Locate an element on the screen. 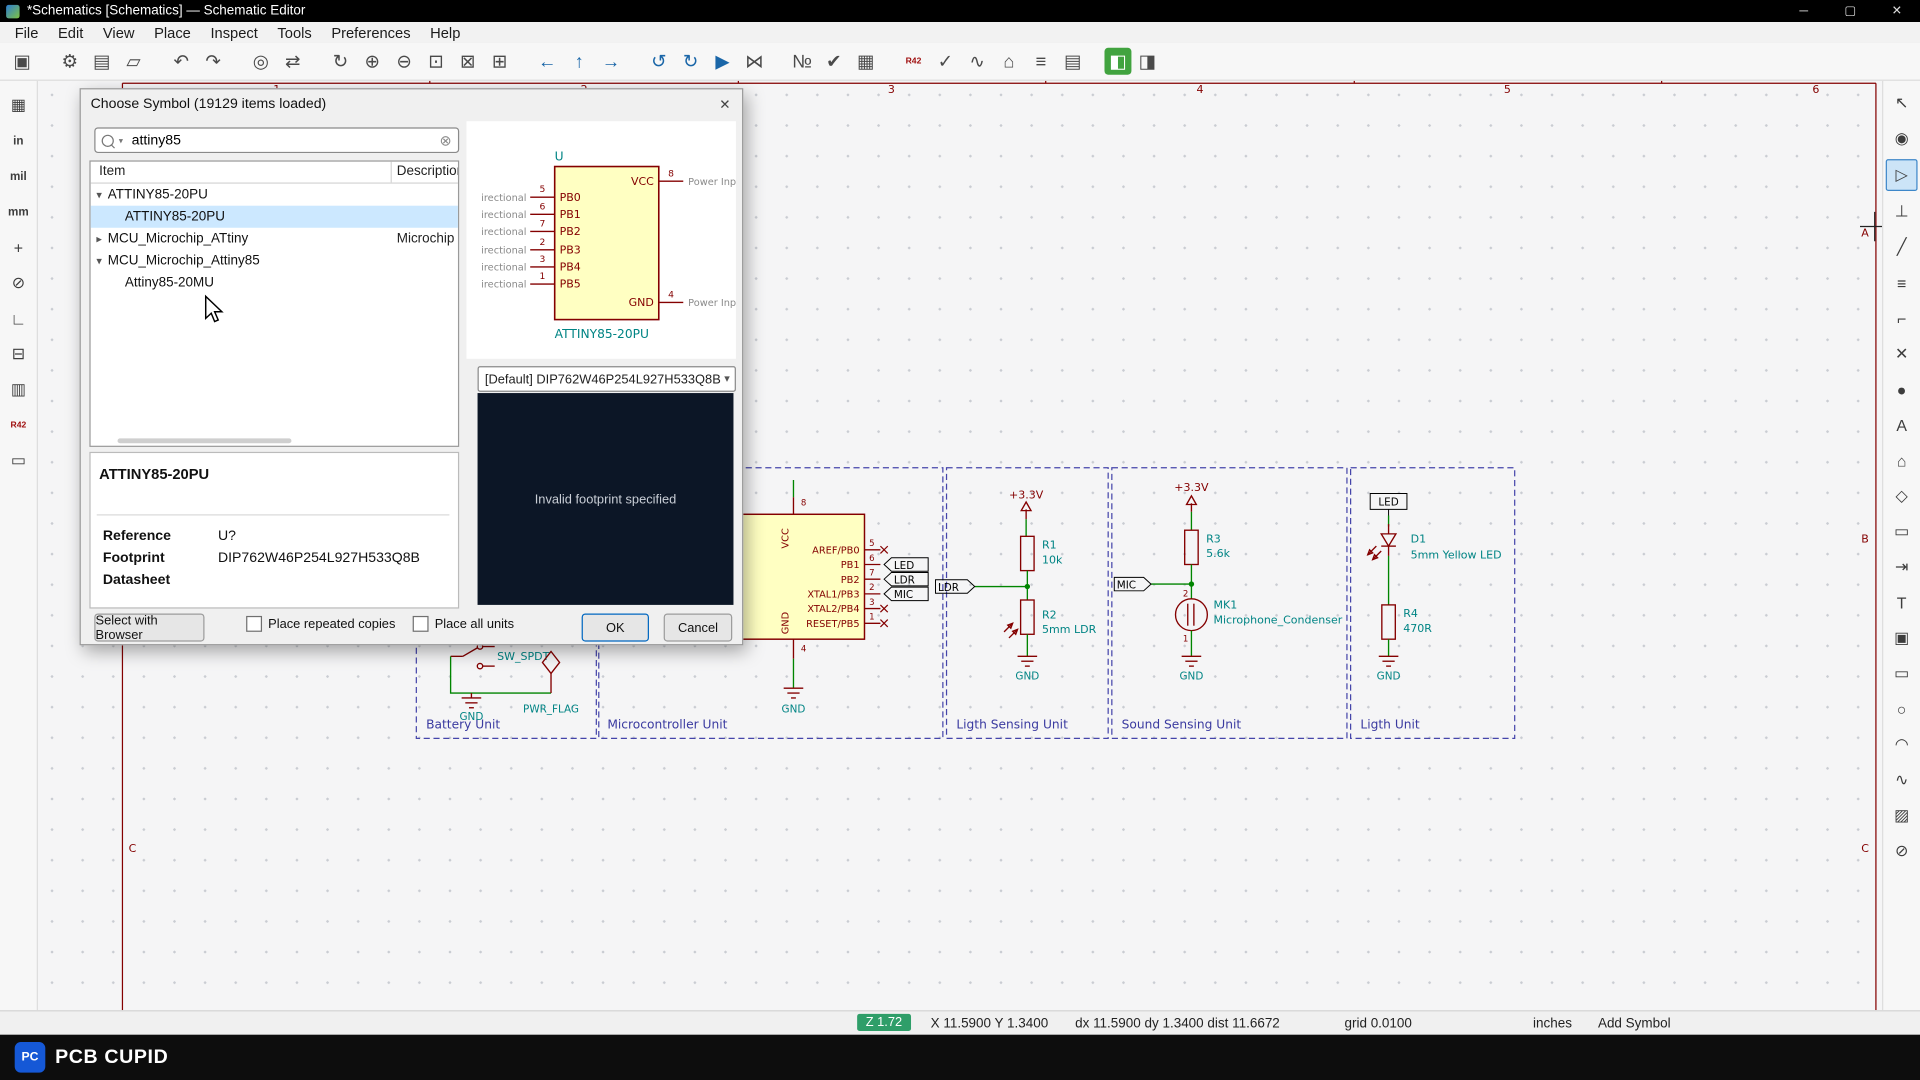 The height and width of the screenshot is (1080, 1920). column-separator is located at coordinates (391, 172).